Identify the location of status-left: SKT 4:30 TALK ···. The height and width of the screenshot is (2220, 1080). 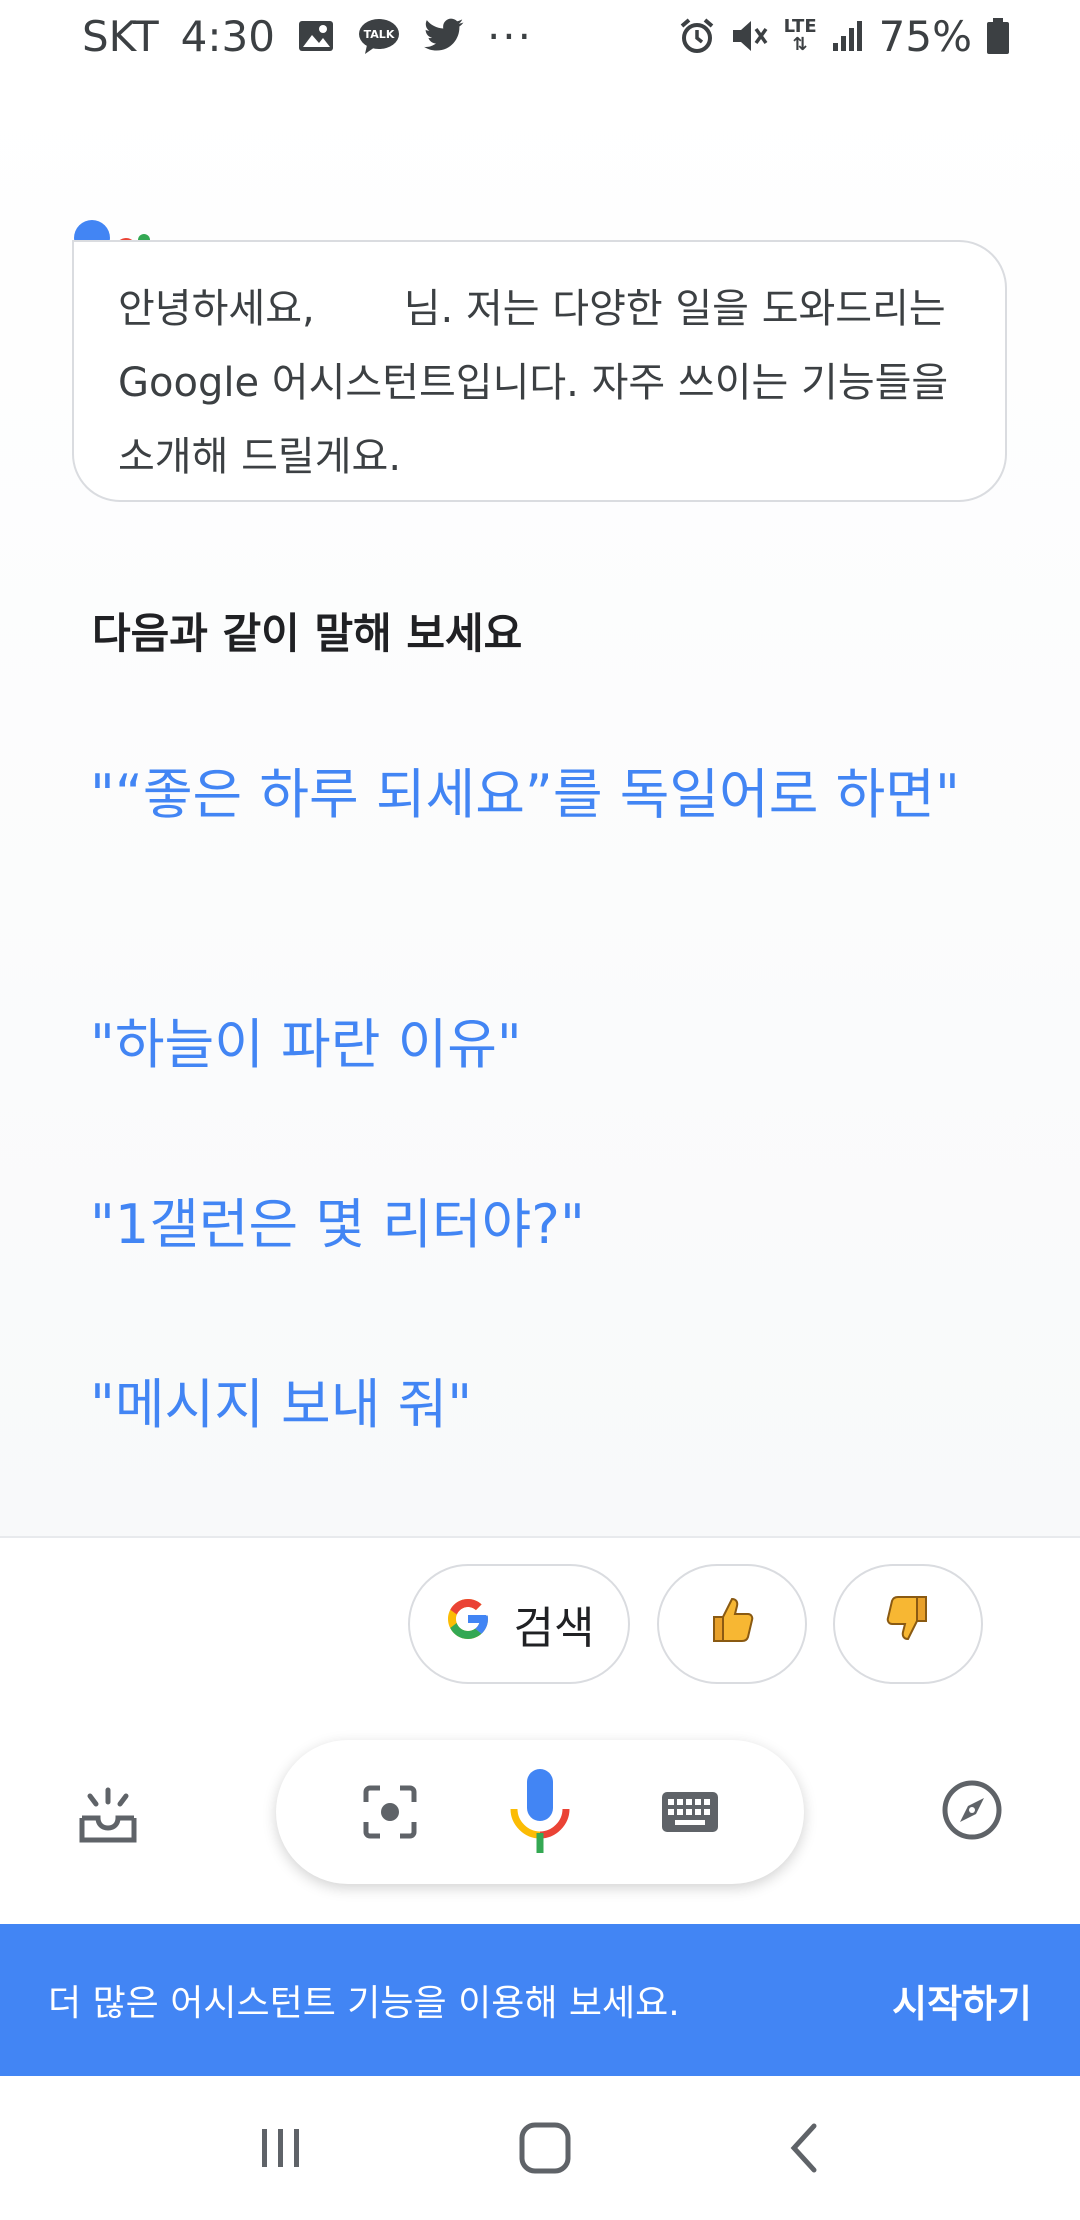
(307, 36).